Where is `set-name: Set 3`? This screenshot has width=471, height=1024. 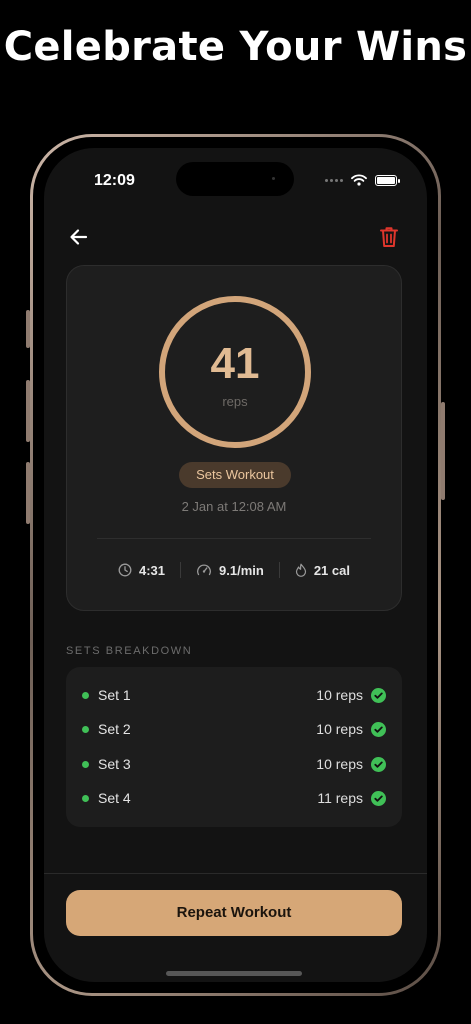 set-name: Set 3 is located at coordinates (114, 764).